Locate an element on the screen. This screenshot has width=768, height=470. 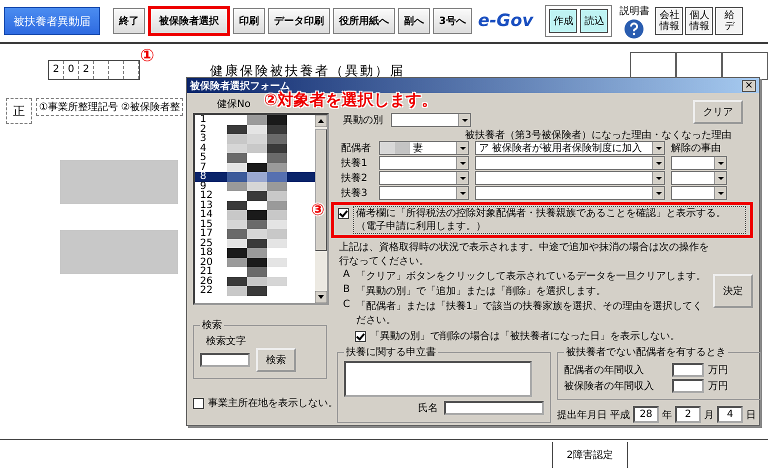
name-field is located at coordinates (494, 408).